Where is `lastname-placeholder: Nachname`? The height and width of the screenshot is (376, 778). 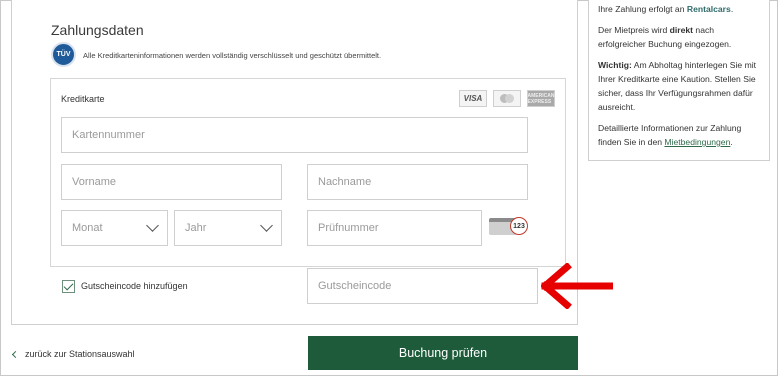 lastname-placeholder: Nachname is located at coordinates (345, 182).